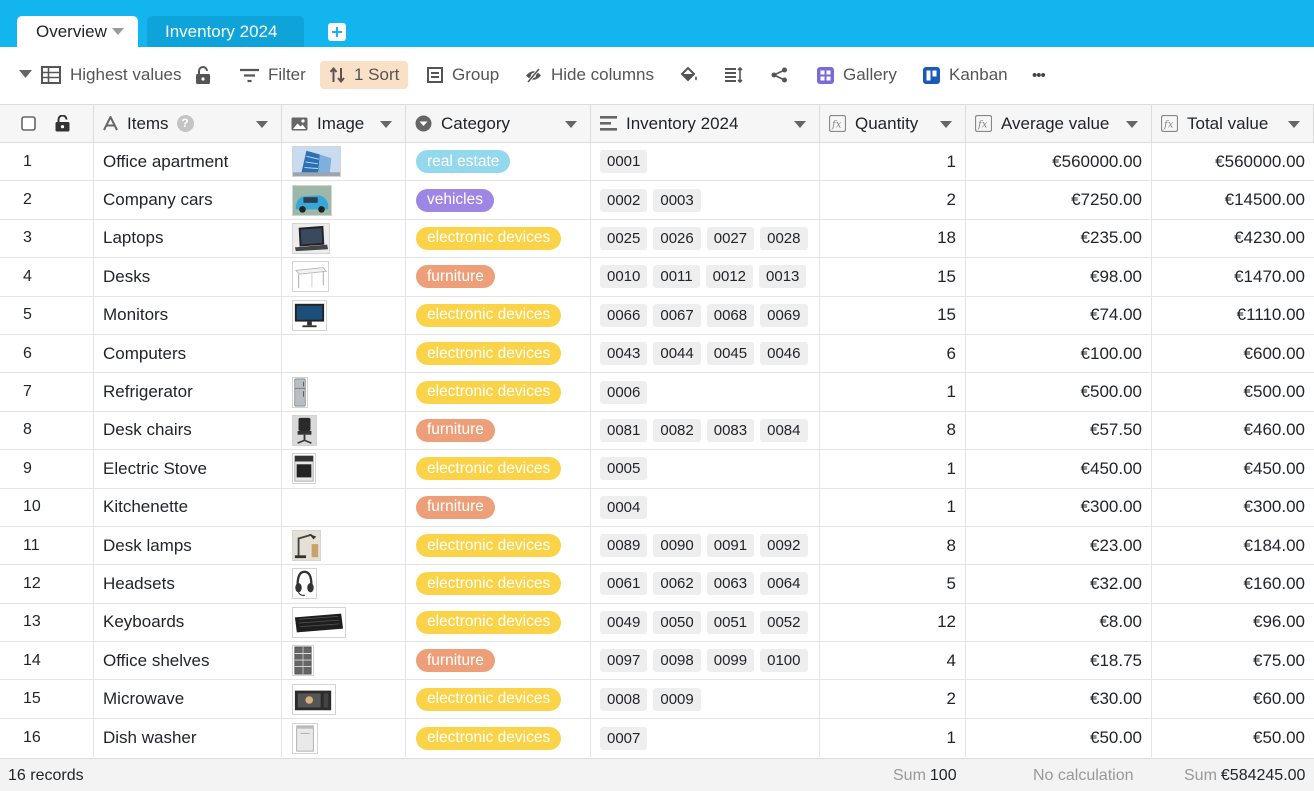  What do you see at coordinates (188, 469) in the screenshot?
I see `item-cell: Electric Stove` at bounding box center [188, 469].